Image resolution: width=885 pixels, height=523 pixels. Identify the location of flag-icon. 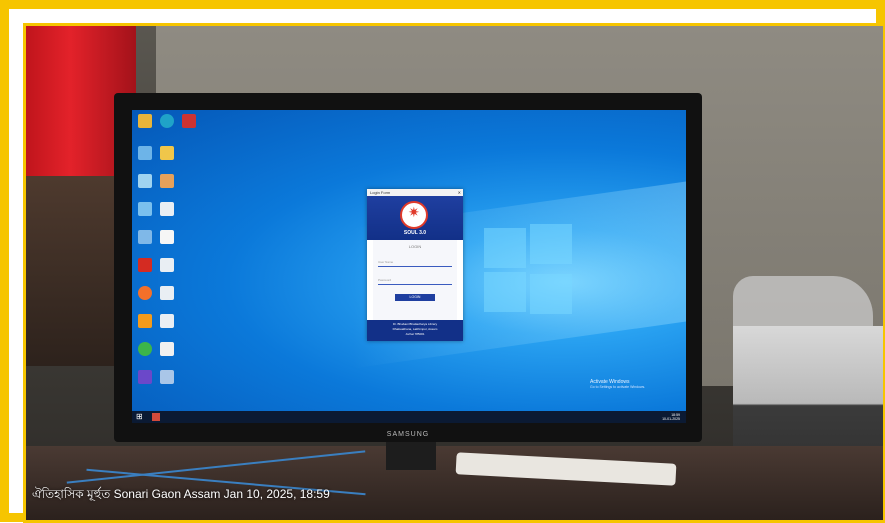
(189, 121).